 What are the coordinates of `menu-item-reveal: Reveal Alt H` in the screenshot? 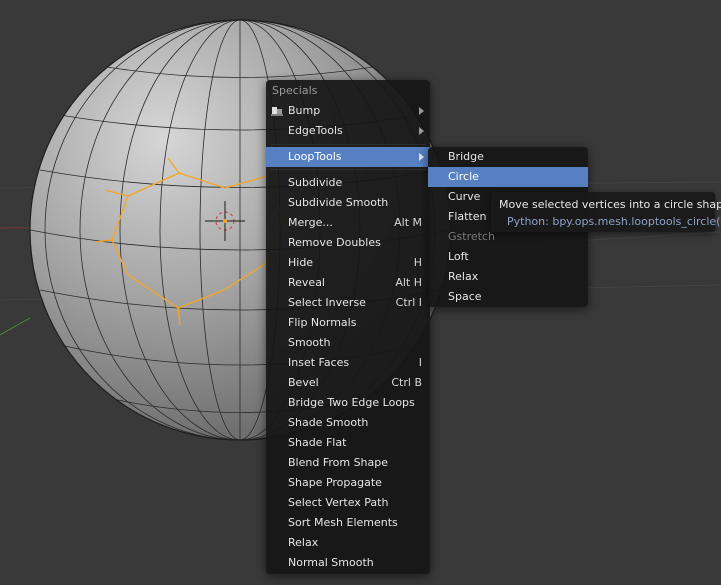 It's located at (348, 283).